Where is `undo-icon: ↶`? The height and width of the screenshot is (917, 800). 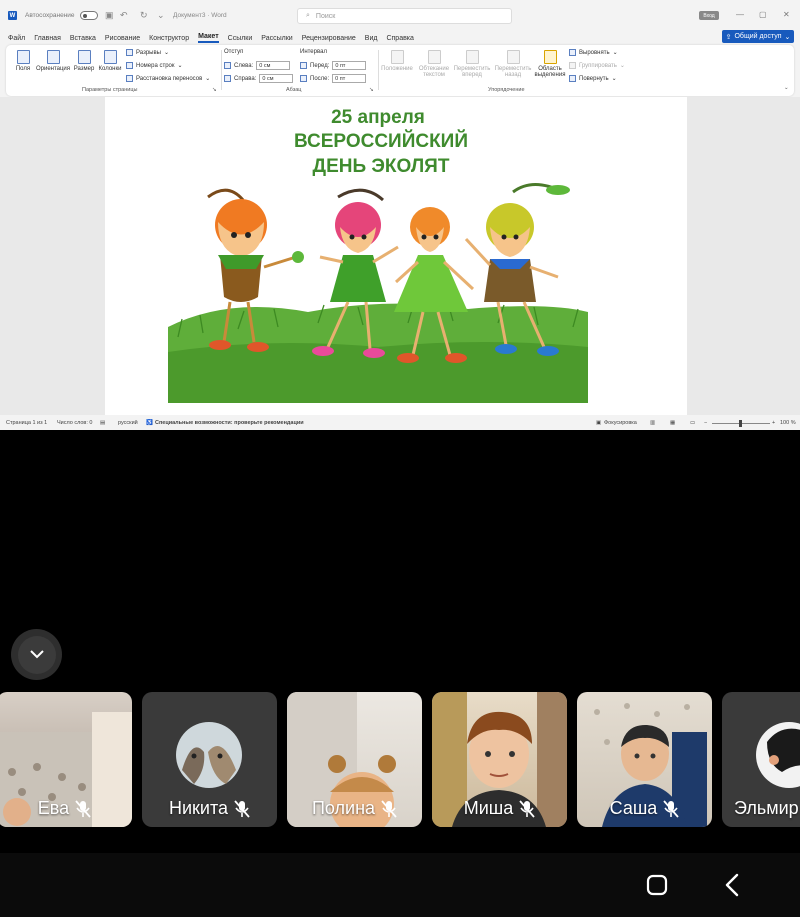 undo-icon: ↶ is located at coordinates (124, 15).